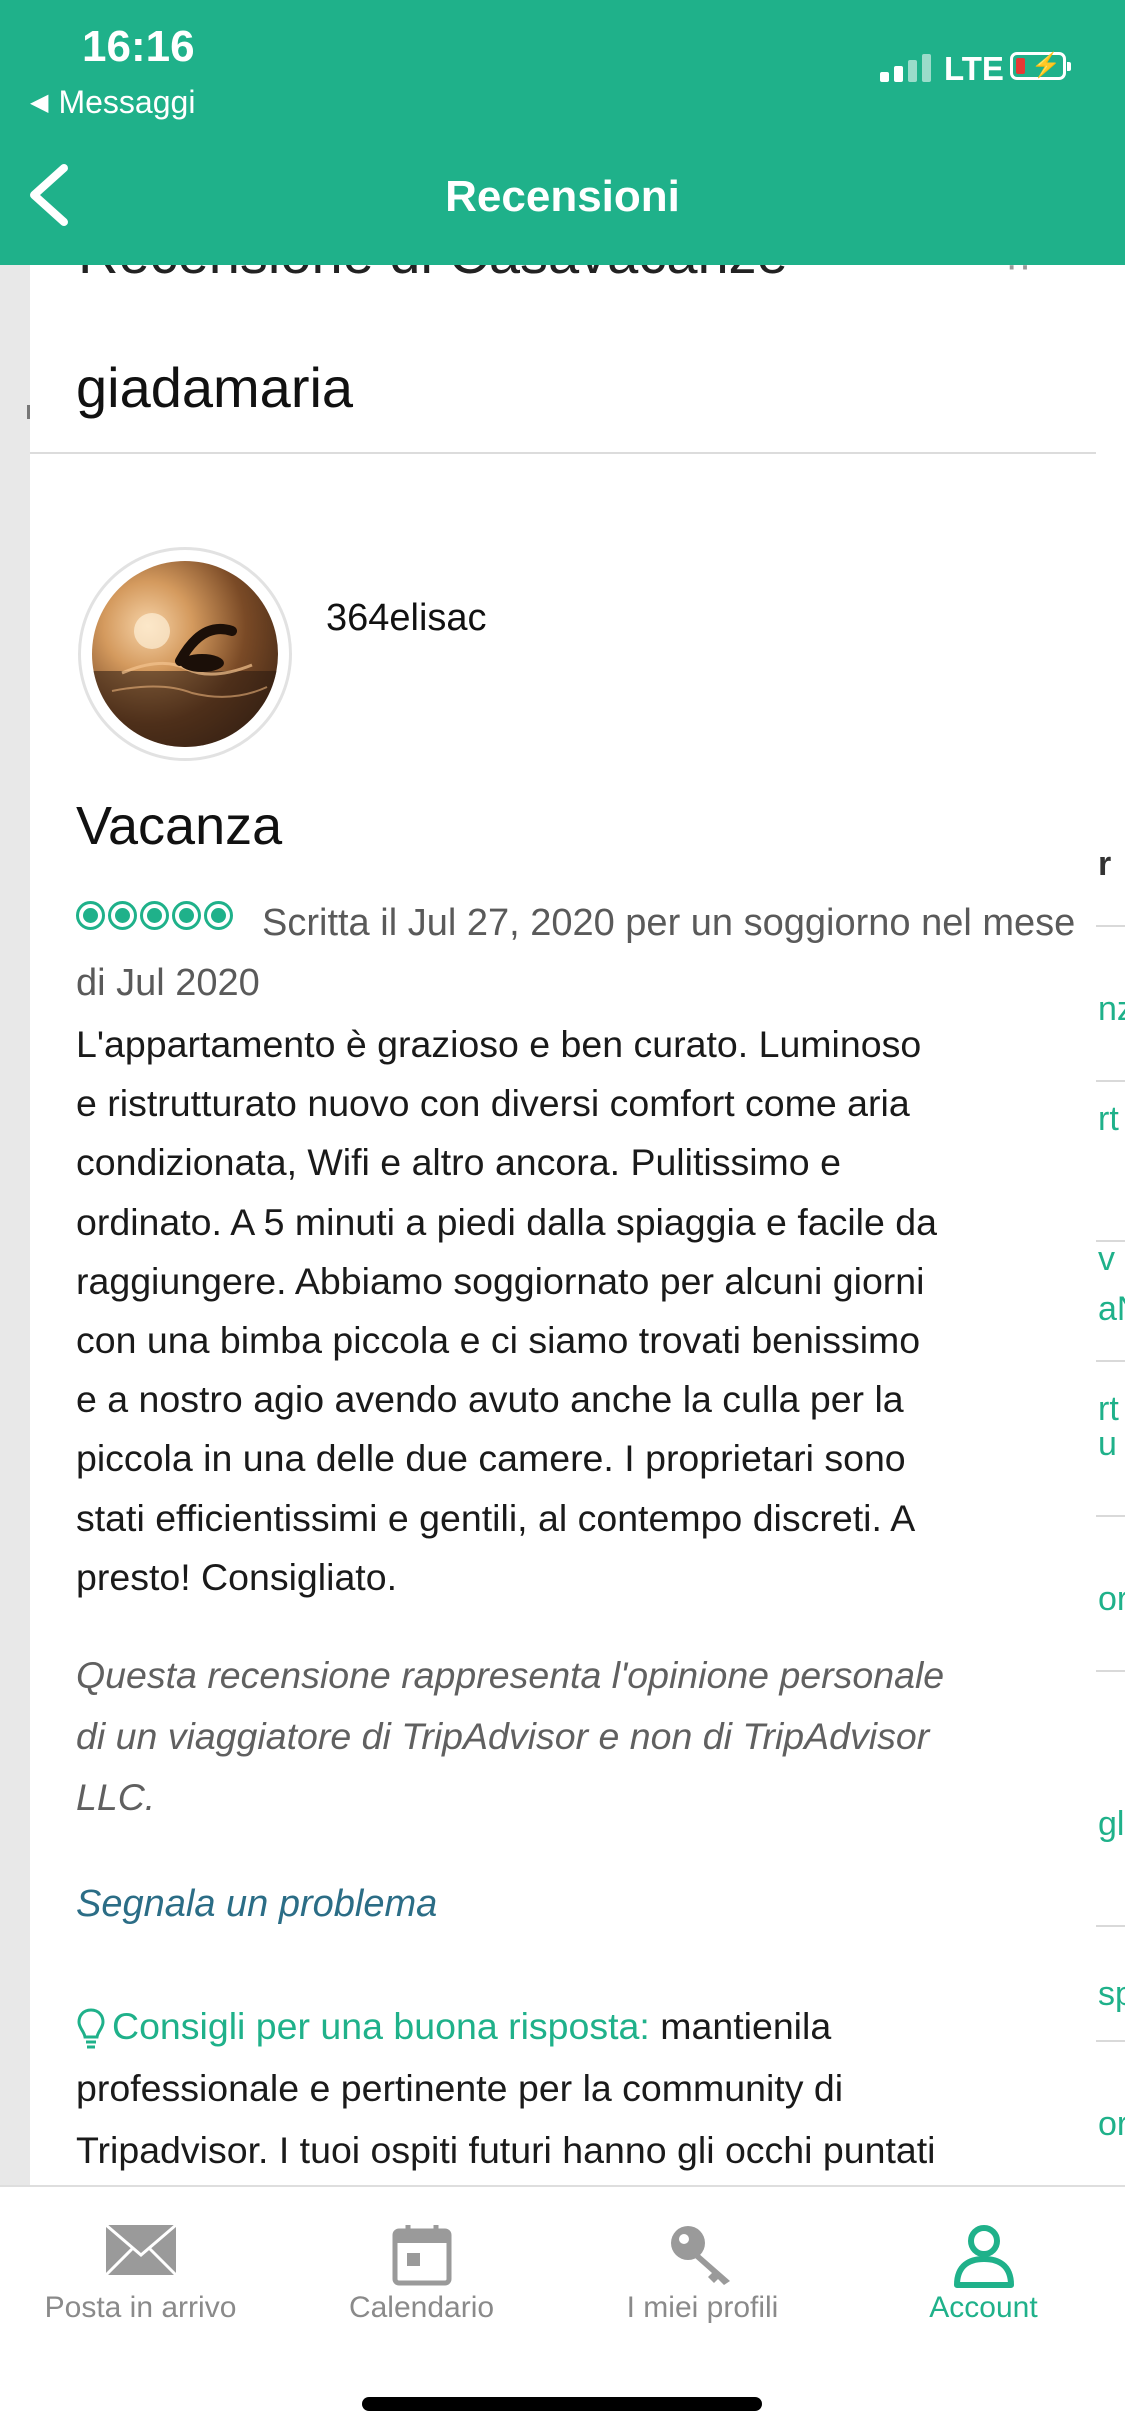 The height and width of the screenshot is (2435, 1125). I want to click on tips-label: Consigli per una buona risposta:, so click(381, 2026).